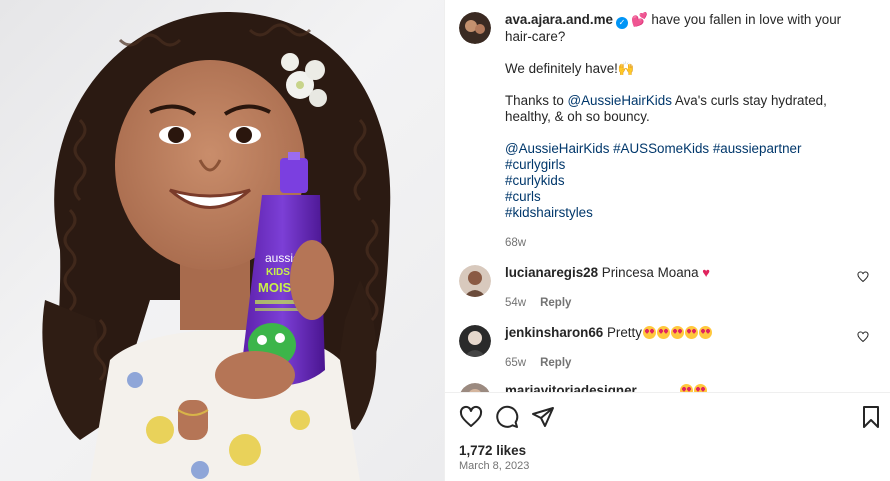 The image size is (890, 481). I want to click on hashtag-link: #curlykids, so click(685, 181).